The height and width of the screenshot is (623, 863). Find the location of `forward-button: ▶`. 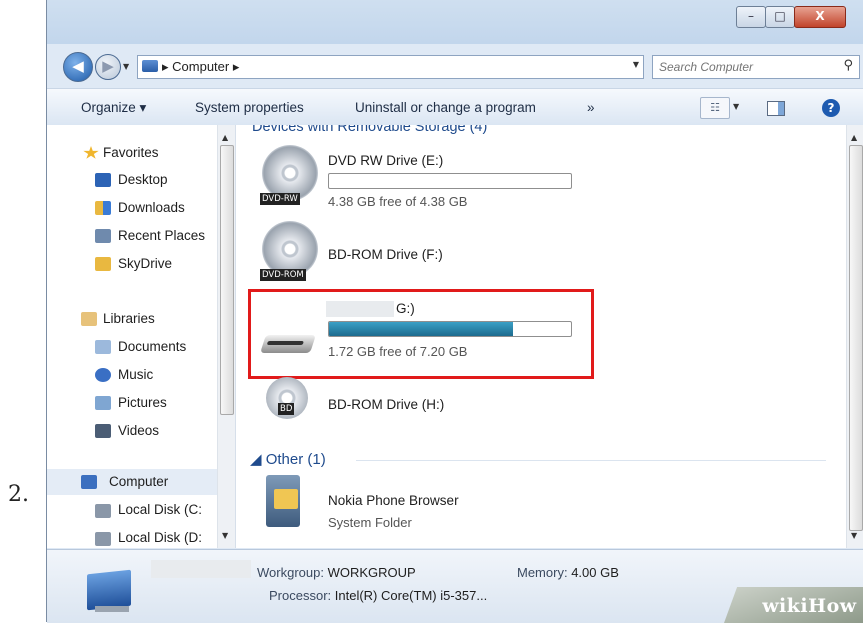

forward-button: ▶ is located at coordinates (108, 67).